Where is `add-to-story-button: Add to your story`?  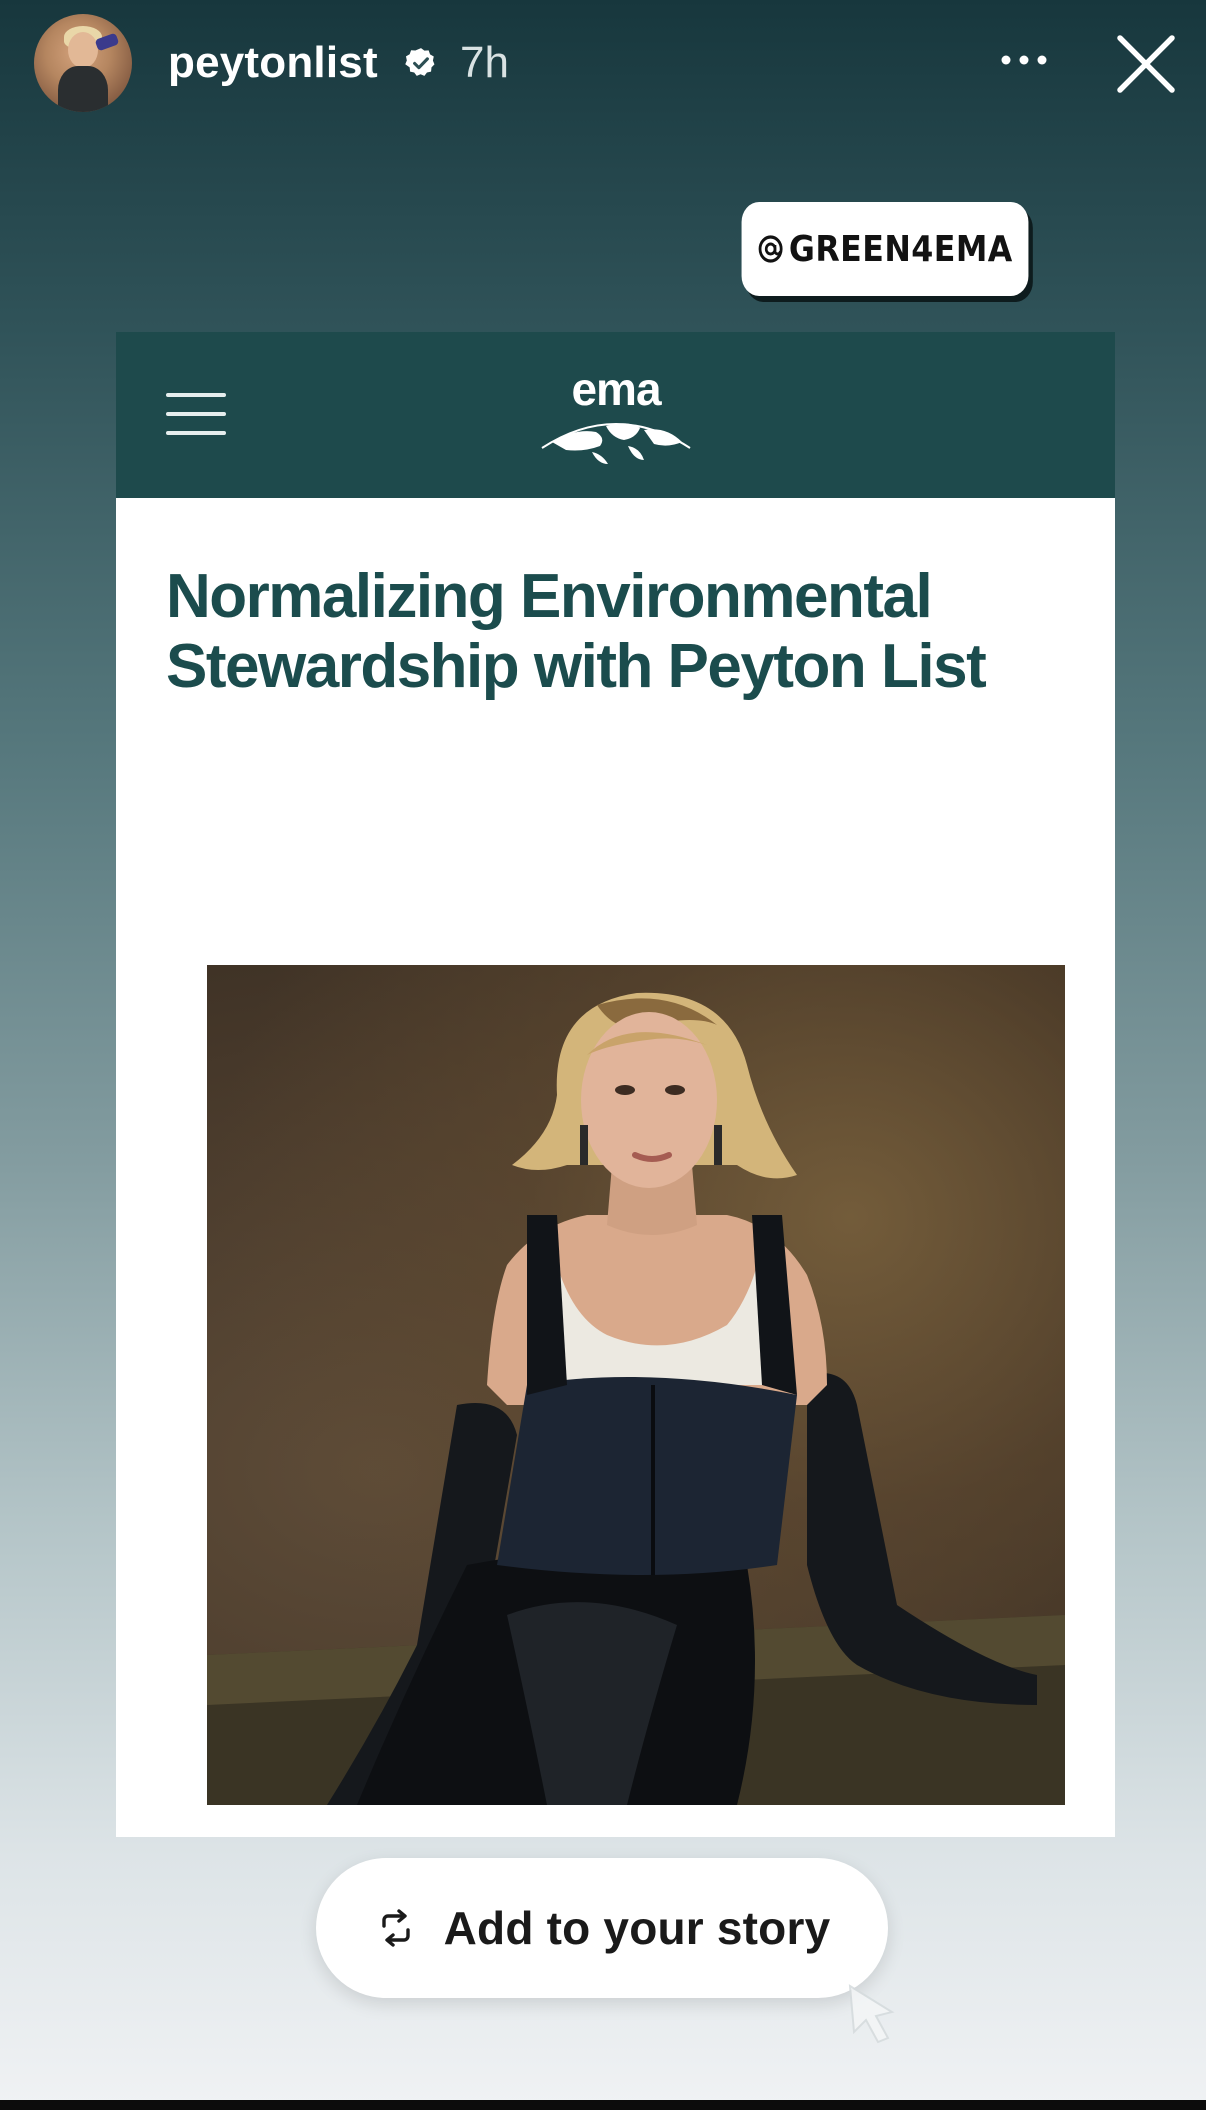 add-to-story-button: Add to your story is located at coordinates (602, 1928).